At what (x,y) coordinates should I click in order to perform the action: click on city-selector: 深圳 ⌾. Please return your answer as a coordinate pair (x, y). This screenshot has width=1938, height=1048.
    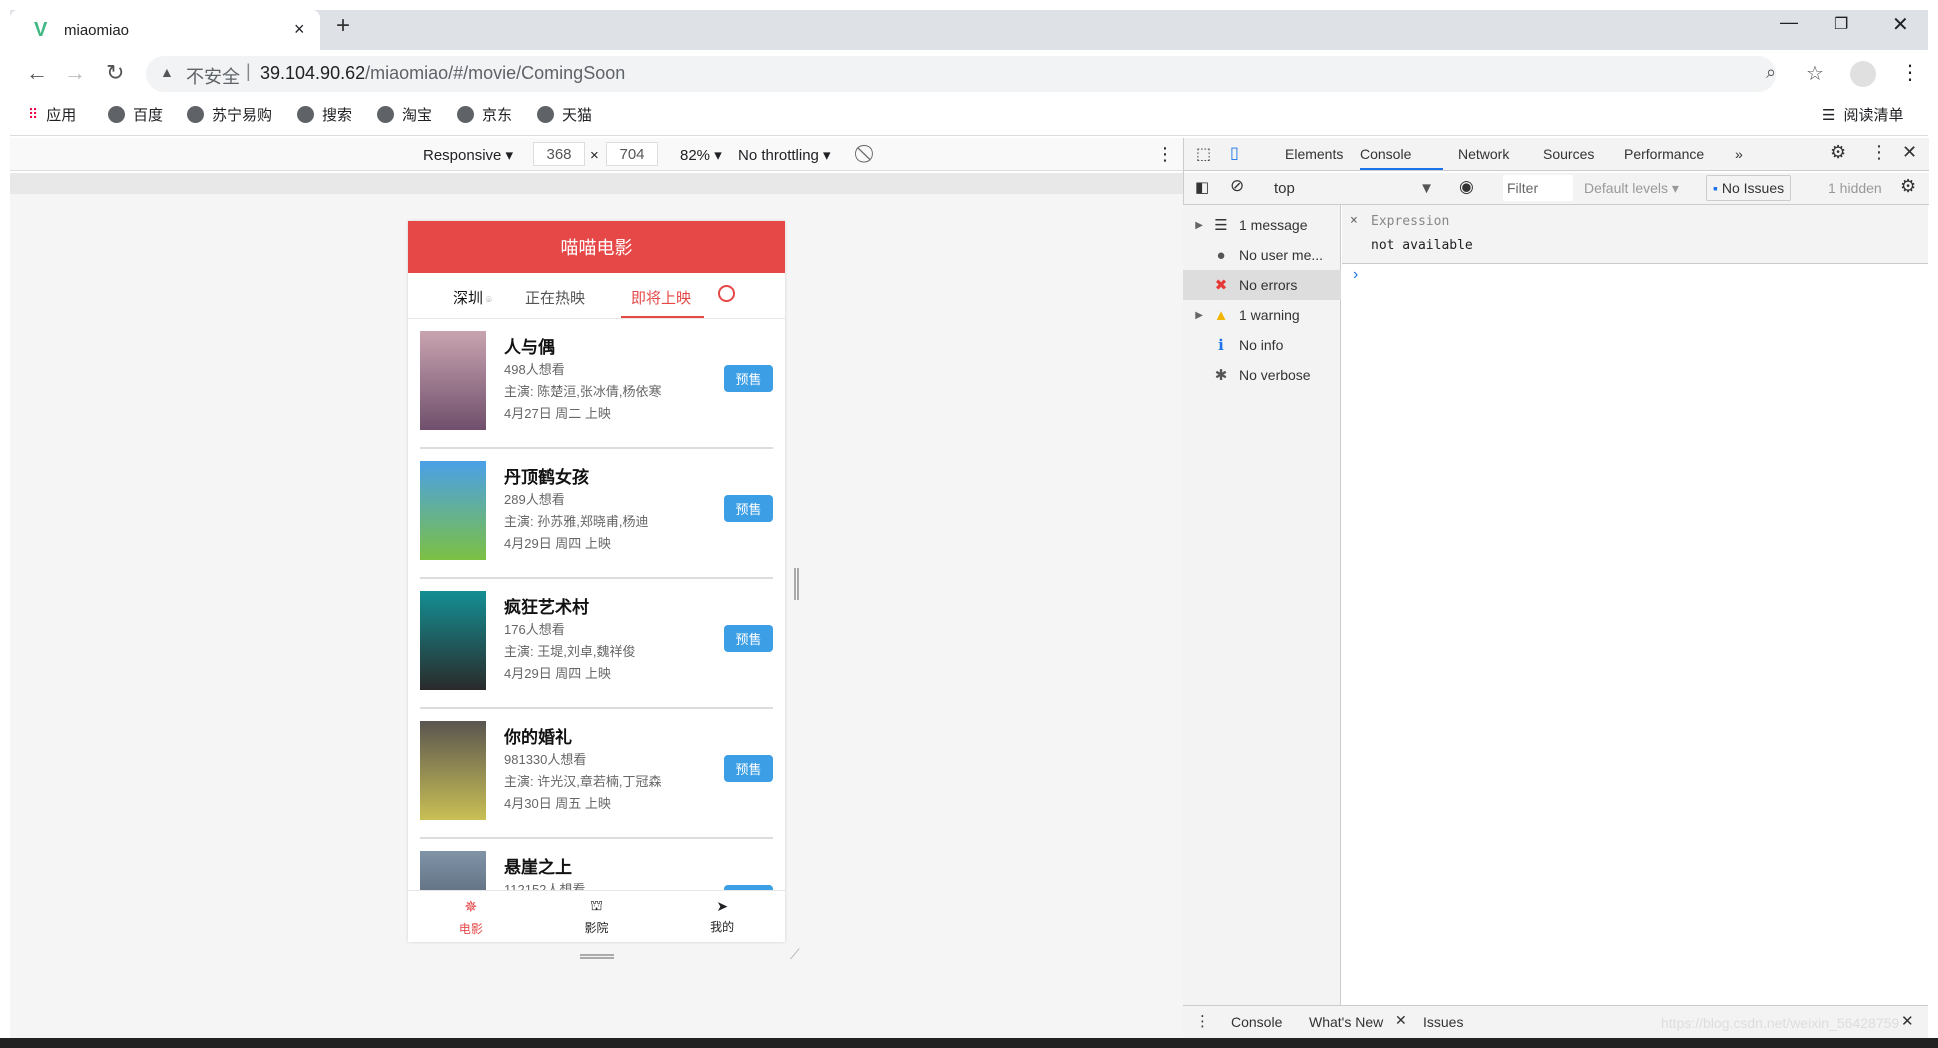
    Looking at the image, I should click on (472, 297).